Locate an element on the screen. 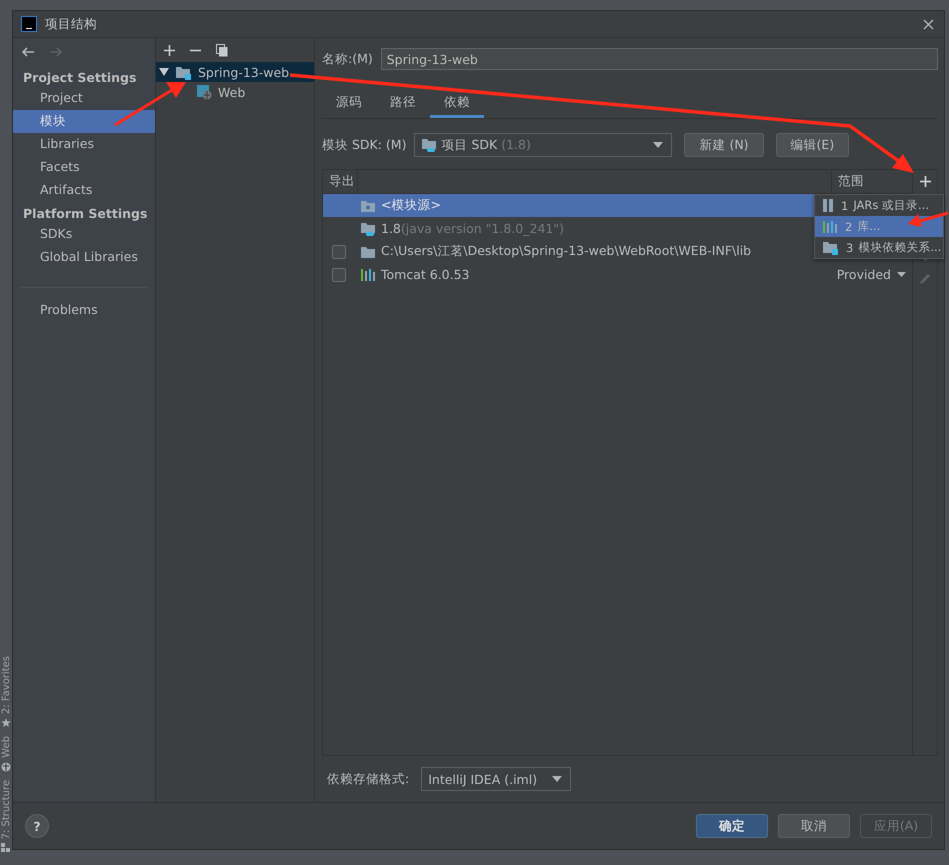  sdk-label: 模块 SDK: (M) is located at coordinates (364, 145).